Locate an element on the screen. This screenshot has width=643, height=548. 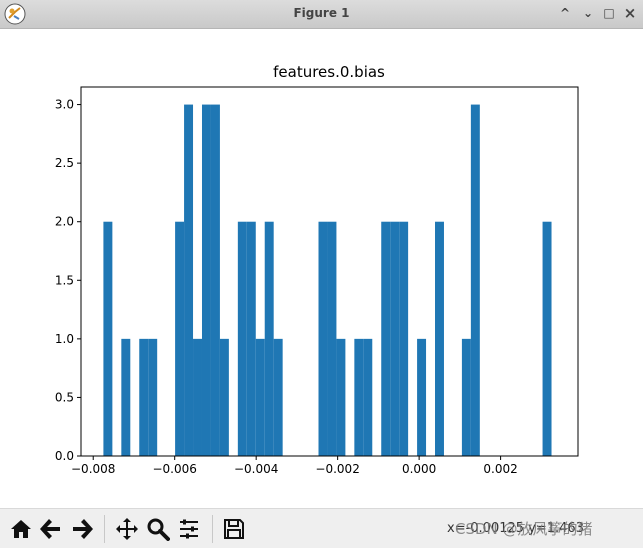
y-tick-label: 0.5 is located at coordinates (64, 397).